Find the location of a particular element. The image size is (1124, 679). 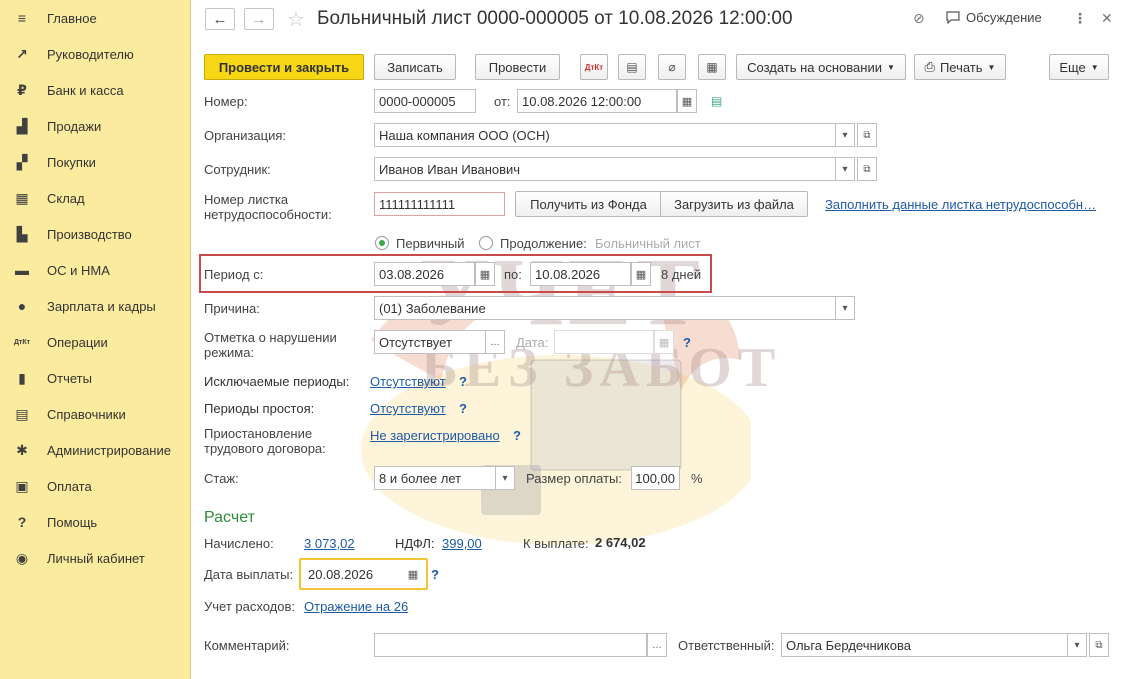

period-to-label: по: is located at coordinates (513, 274).